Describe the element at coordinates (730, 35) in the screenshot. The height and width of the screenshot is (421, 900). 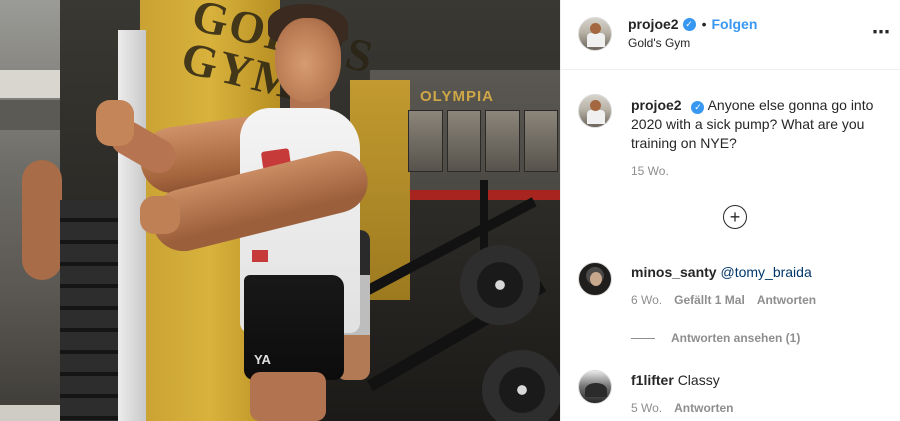
I see `post-header: projoe2 ✓ • Folgen Gold's Gym ⋯` at that location.